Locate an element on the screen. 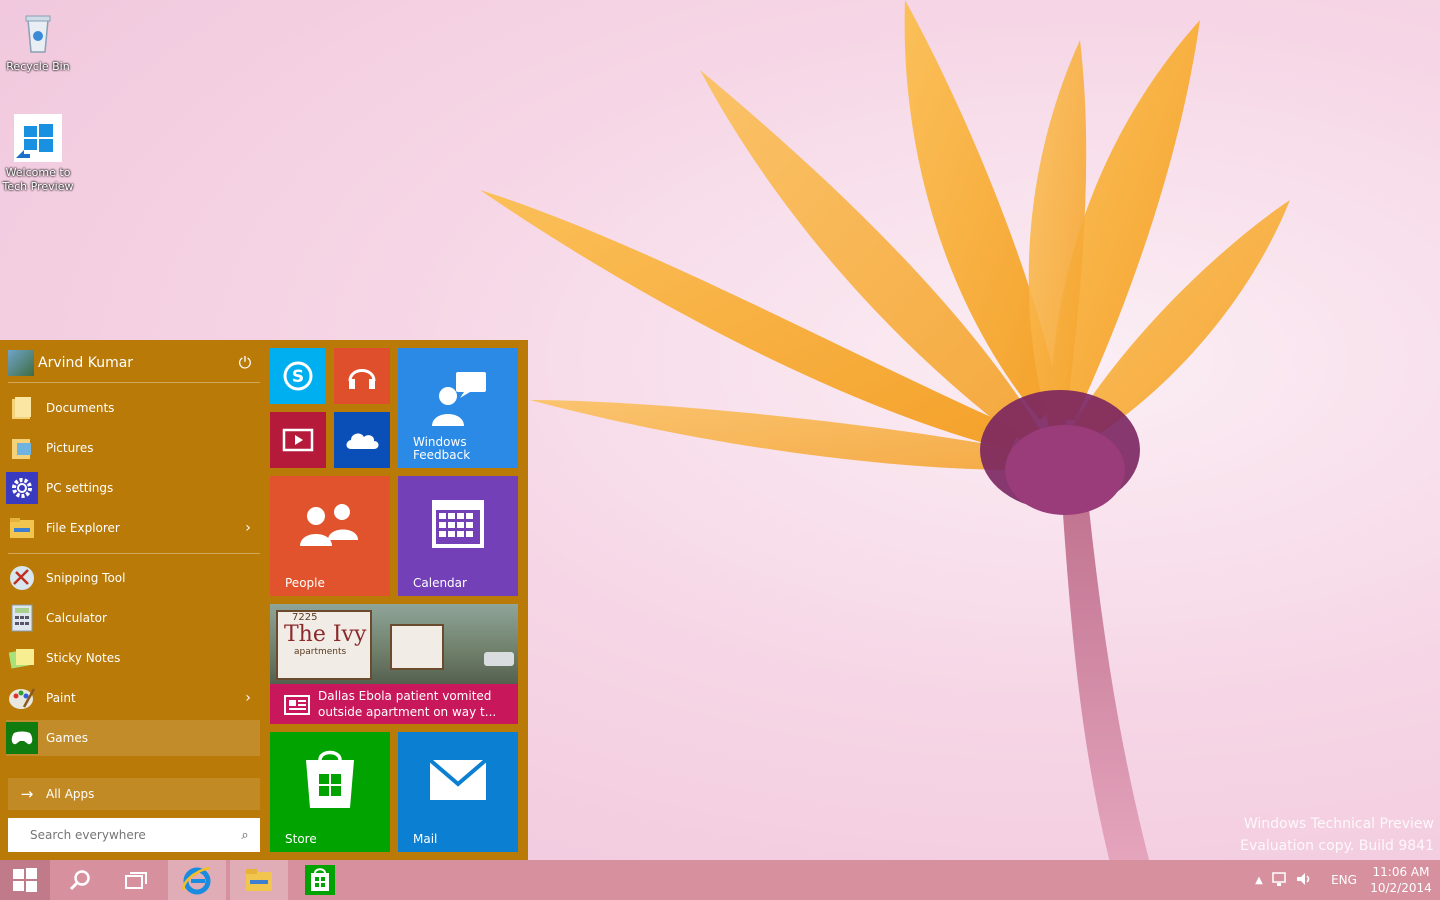 The height and width of the screenshot is (900, 1440). taskbar-internet-explorer is located at coordinates (197, 880).